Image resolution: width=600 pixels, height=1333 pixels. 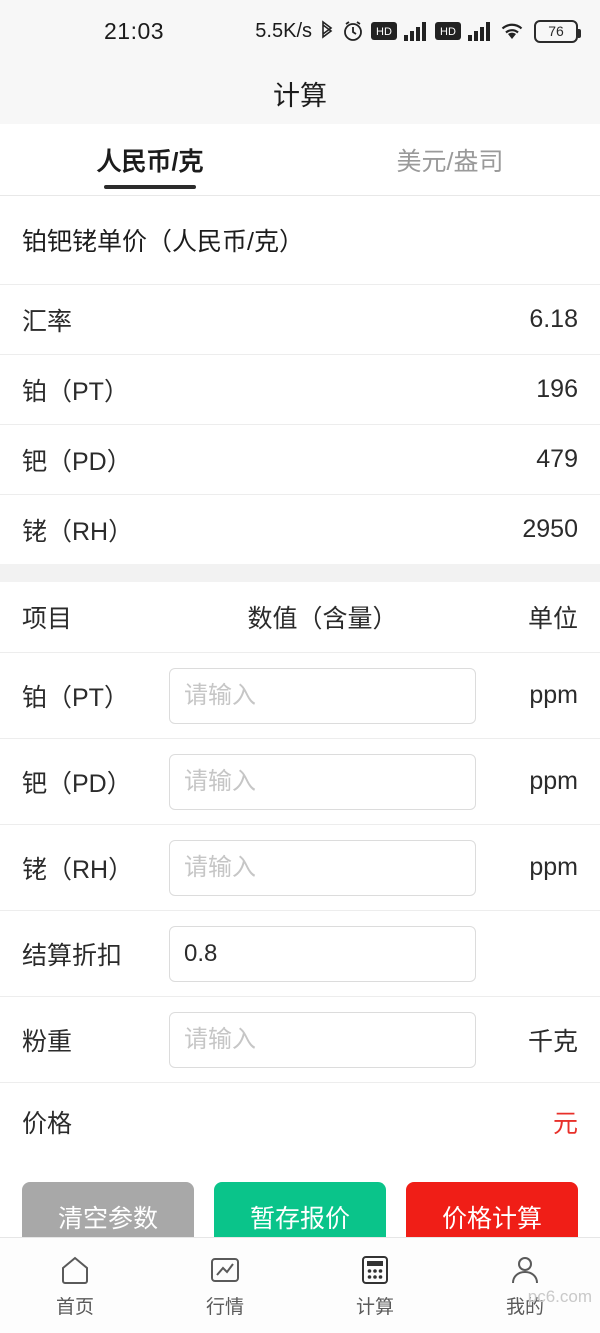 What do you see at coordinates (74, 1307) in the screenshot?
I see `nav-item-home-label: 首页` at bounding box center [74, 1307].